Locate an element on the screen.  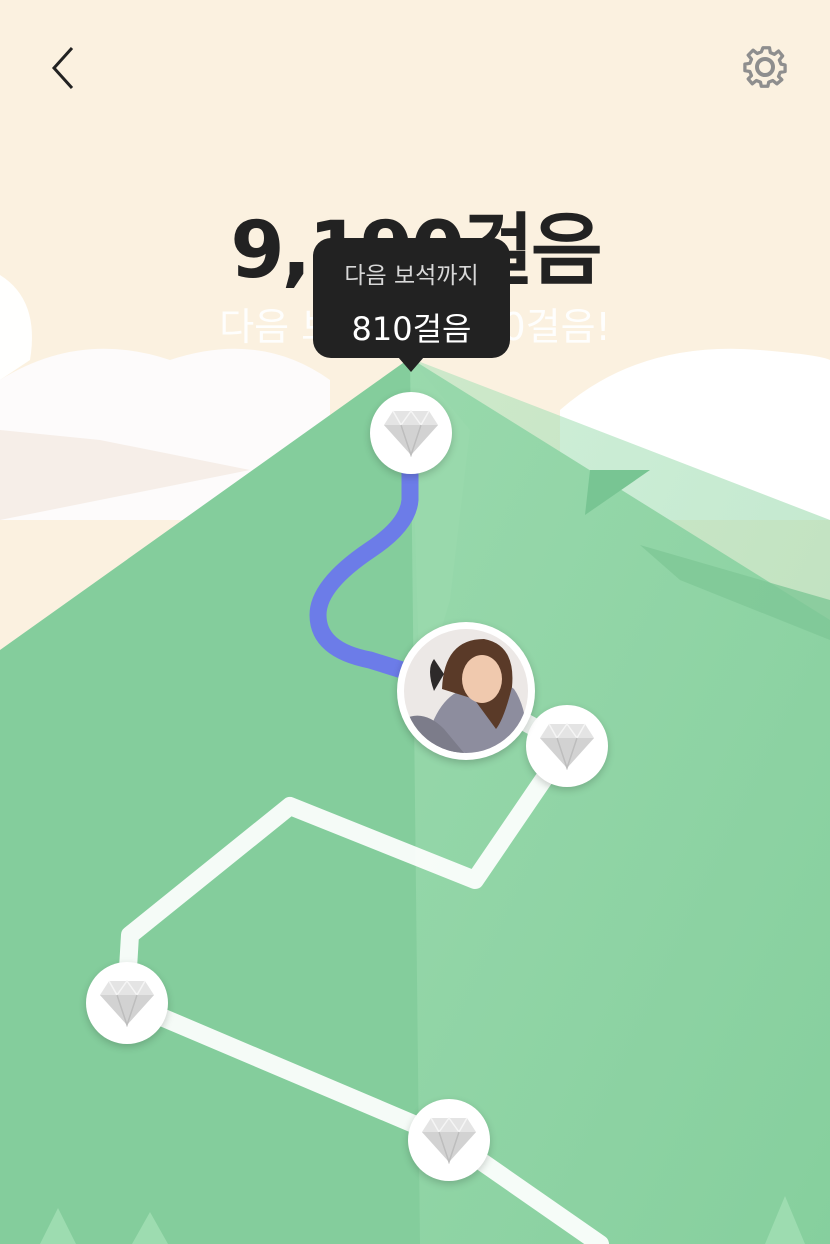
tooltip-value: 810걸음 is located at coordinates (411, 329).